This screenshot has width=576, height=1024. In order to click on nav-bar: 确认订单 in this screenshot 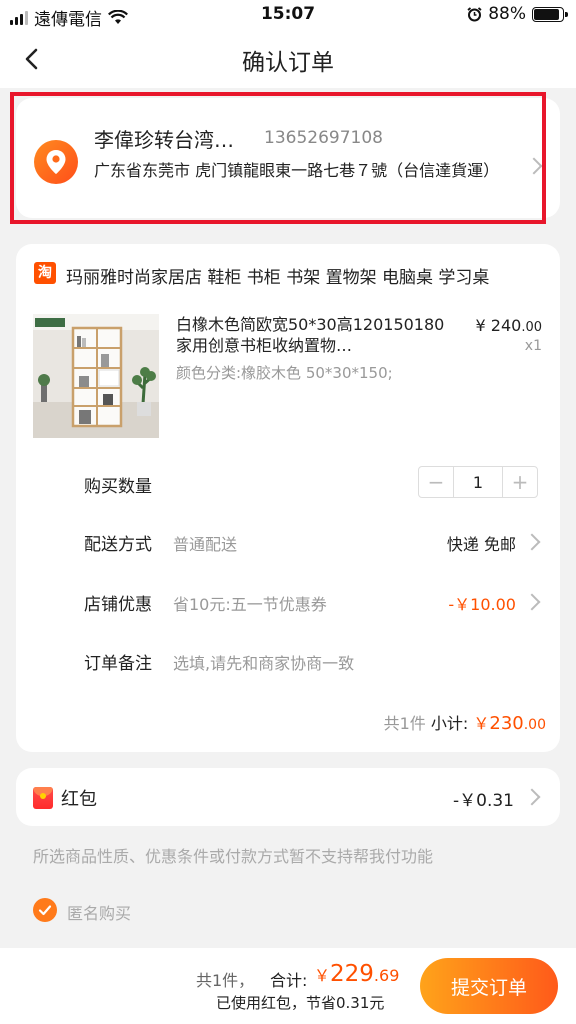, I will do `click(288, 59)`.